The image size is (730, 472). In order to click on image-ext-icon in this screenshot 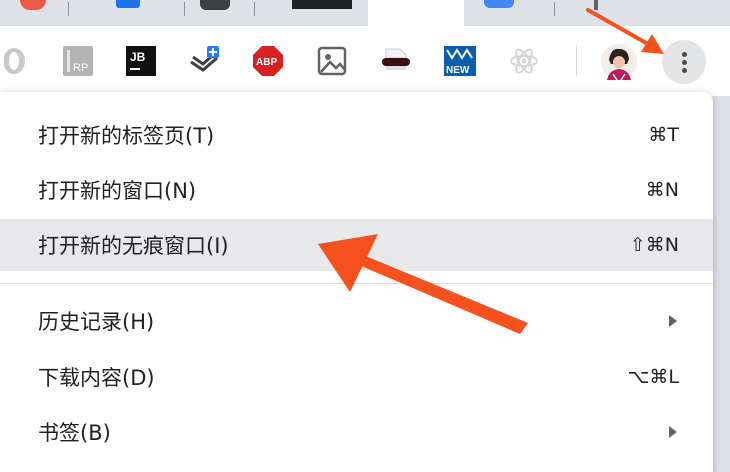, I will do `click(332, 61)`.